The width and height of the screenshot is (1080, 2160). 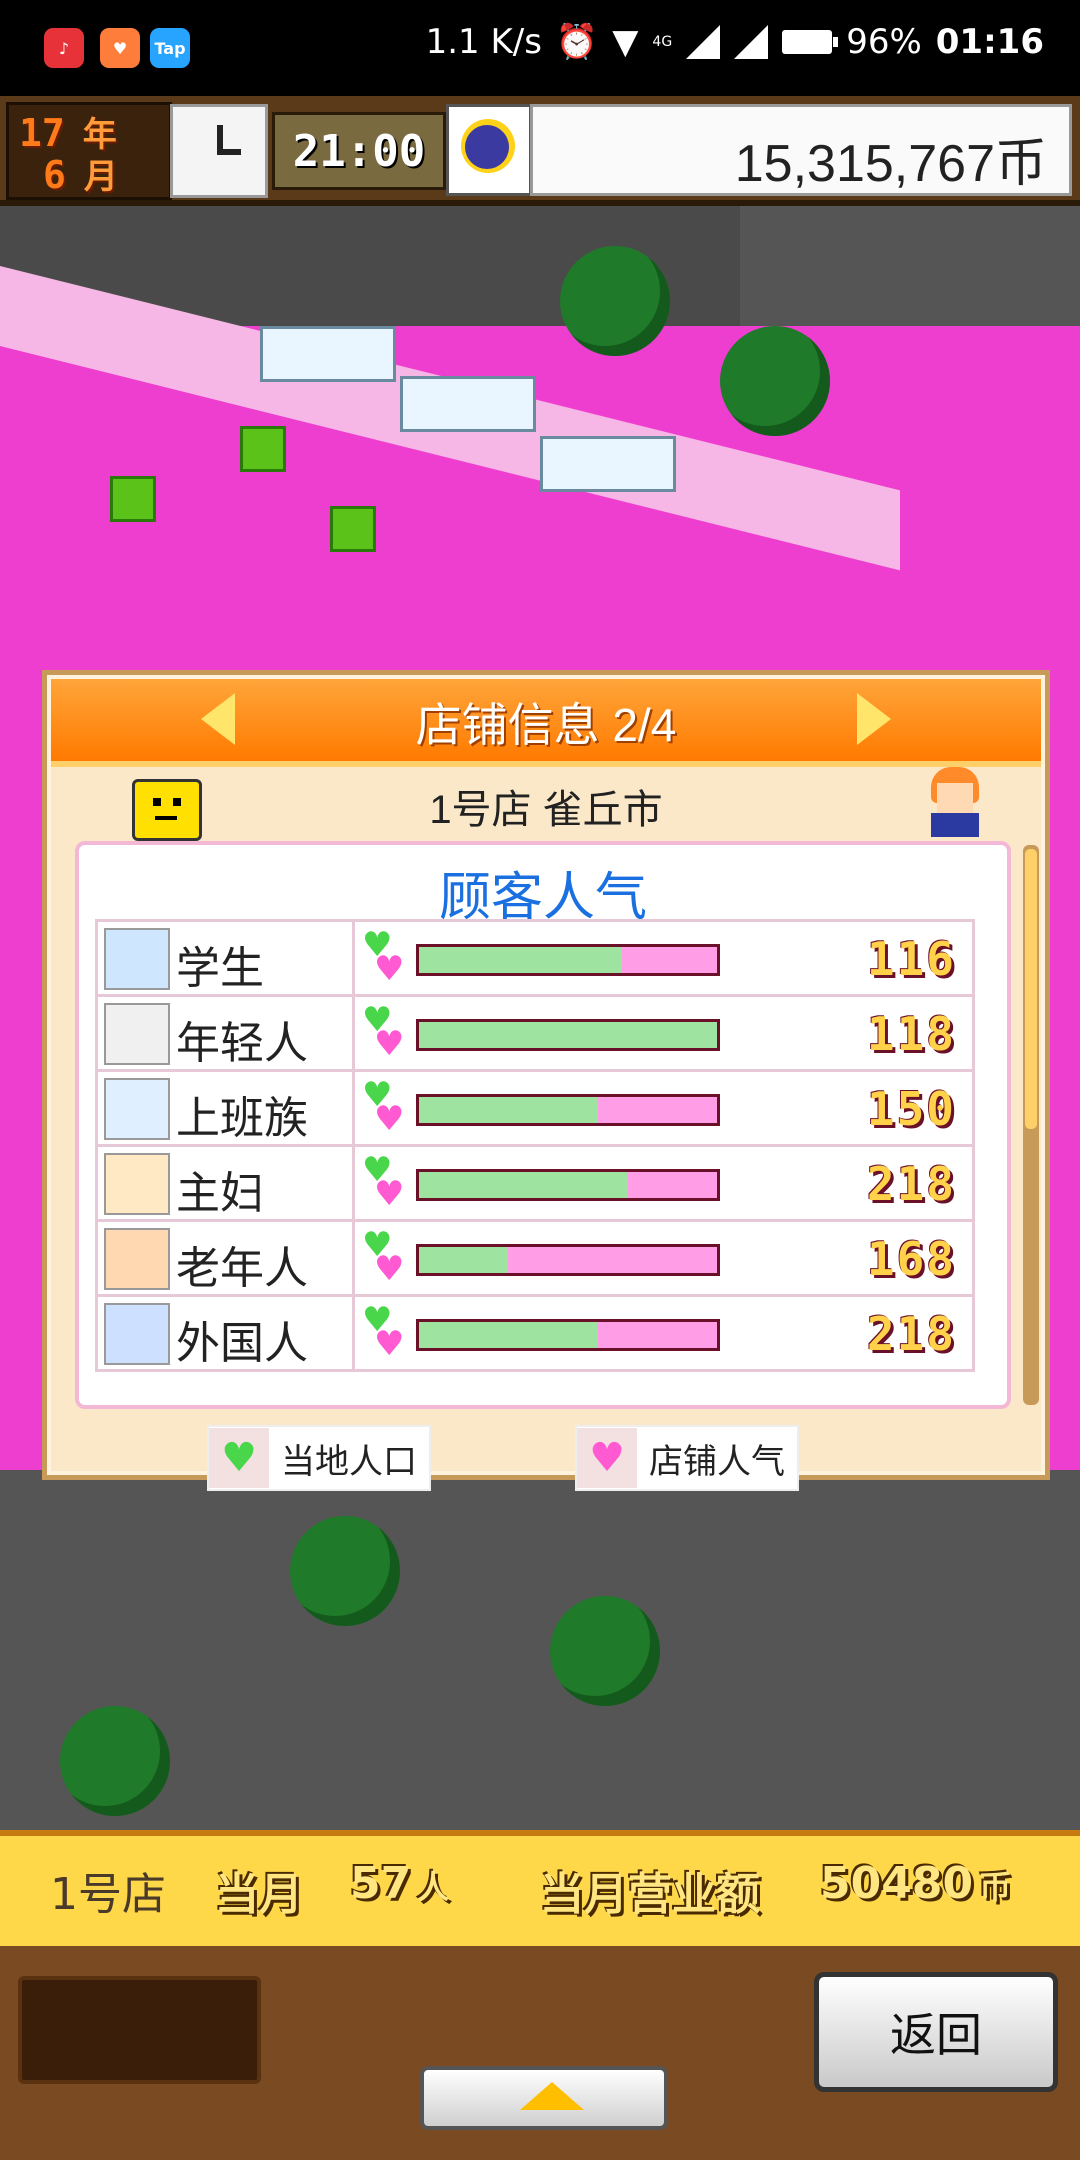 I want to click on scroll-thumb, so click(x=1031, y=989).